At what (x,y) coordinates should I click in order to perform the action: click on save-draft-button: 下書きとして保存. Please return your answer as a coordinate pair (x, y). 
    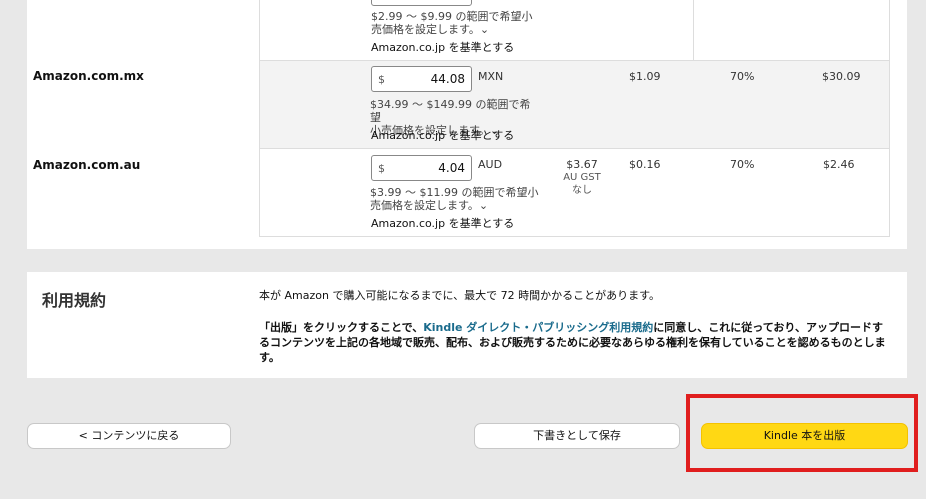
    Looking at the image, I should click on (577, 436).